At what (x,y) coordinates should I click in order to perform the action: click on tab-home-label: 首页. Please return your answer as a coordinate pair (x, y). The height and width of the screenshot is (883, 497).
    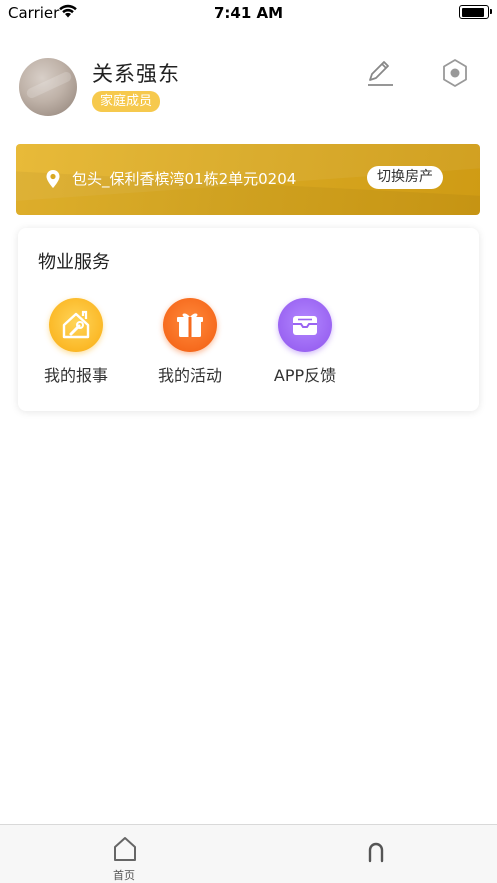
    Looking at the image, I should click on (124, 875).